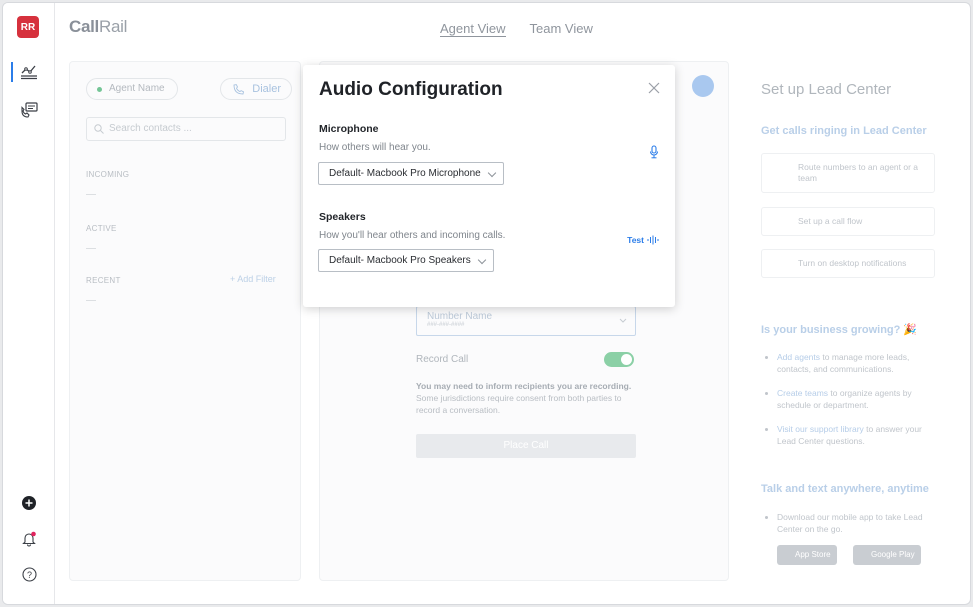  I want to click on soundwave-icon, so click(653, 240).